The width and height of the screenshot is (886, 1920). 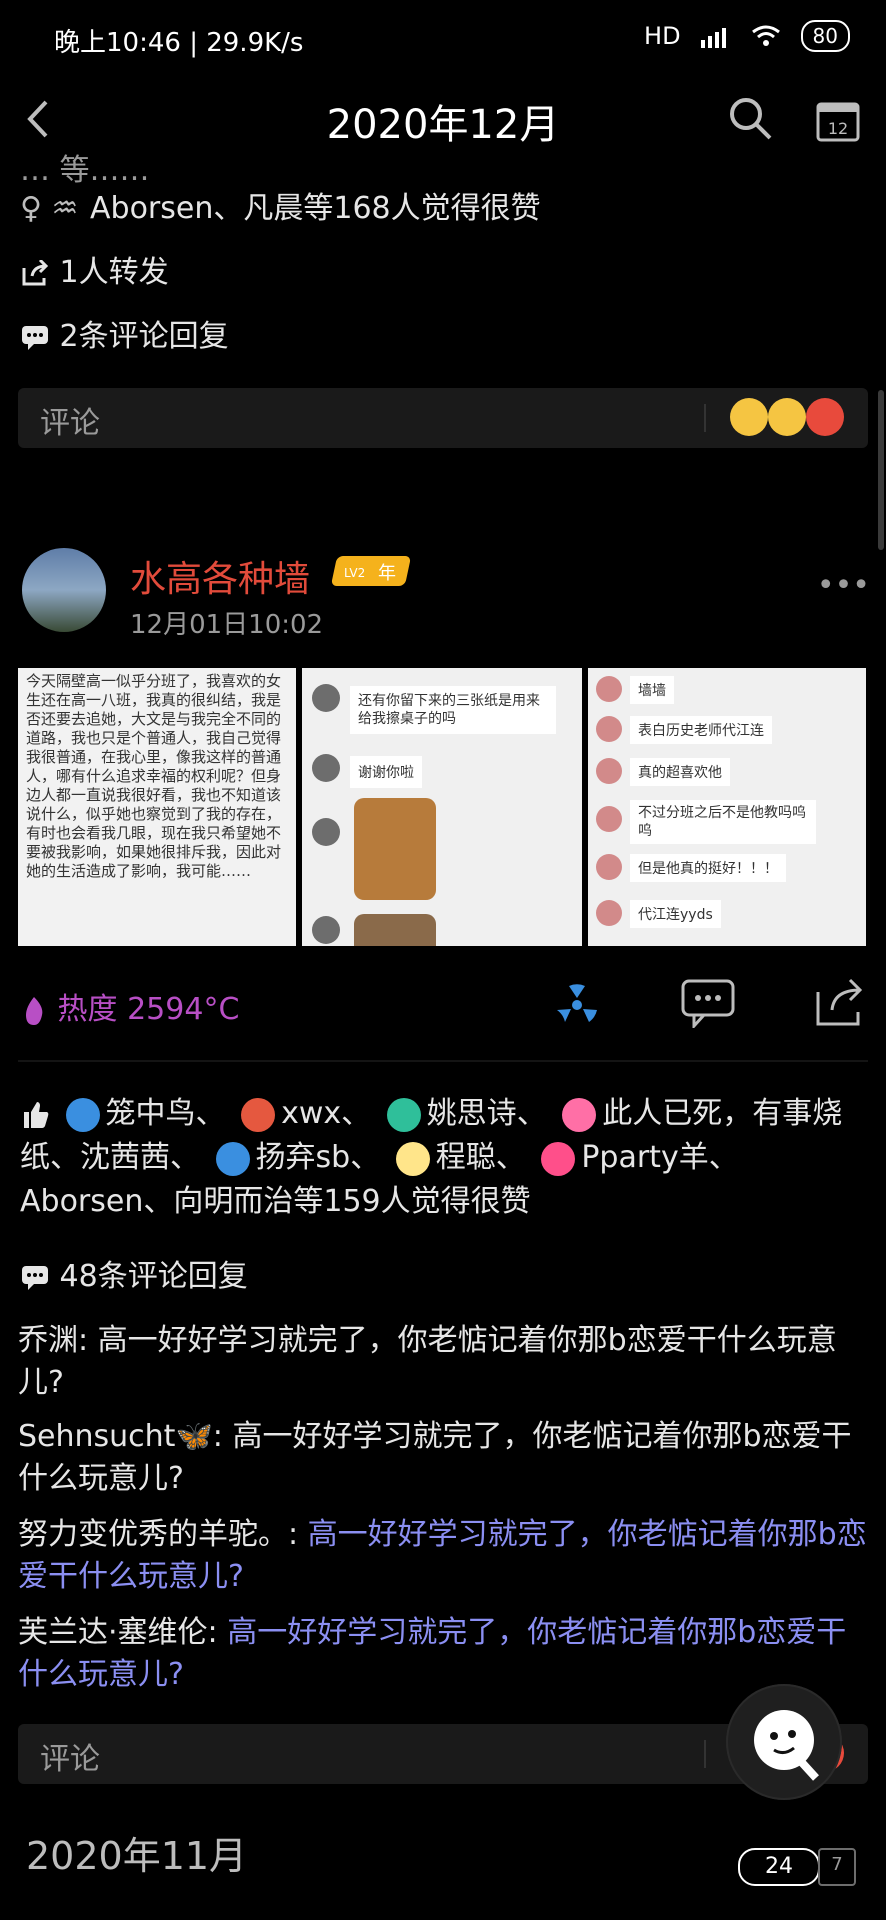 I want to click on post1-repost-text: 1人转发, so click(x=114, y=272).